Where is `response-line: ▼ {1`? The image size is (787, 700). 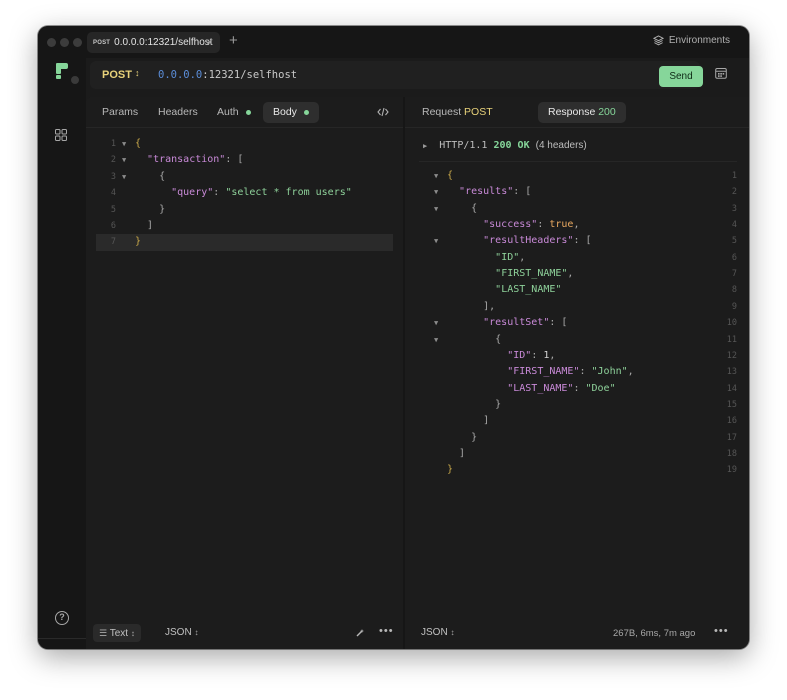 response-line: ▼ {1 is located at coordinates (577, 176).